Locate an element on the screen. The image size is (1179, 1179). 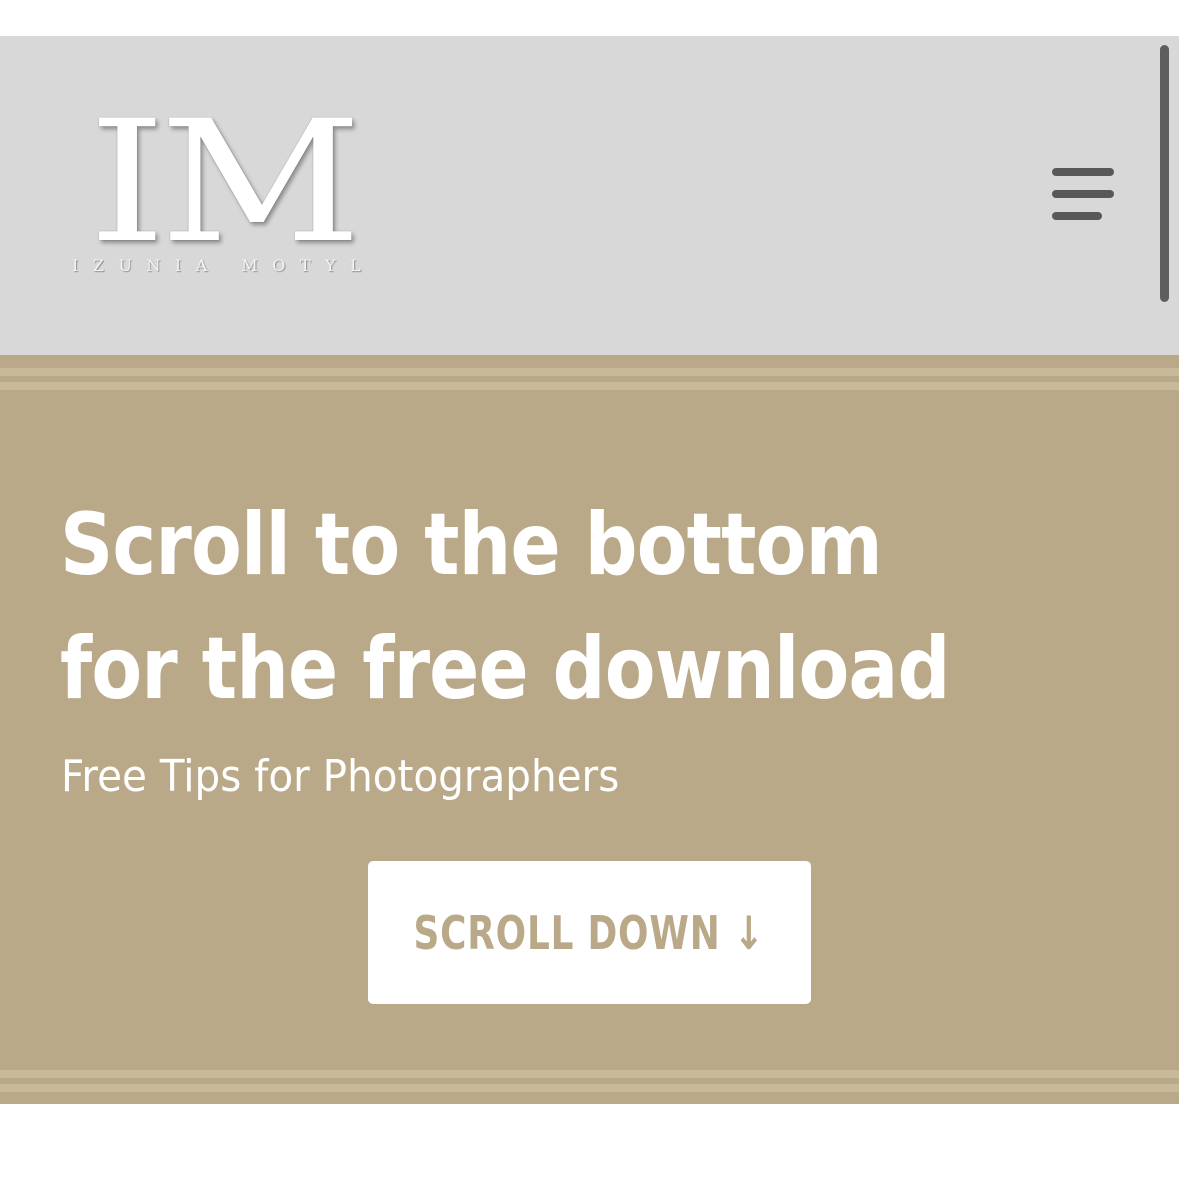
site-logo: IM IZUNIA MOTYL is located at coordinates (220, 191).